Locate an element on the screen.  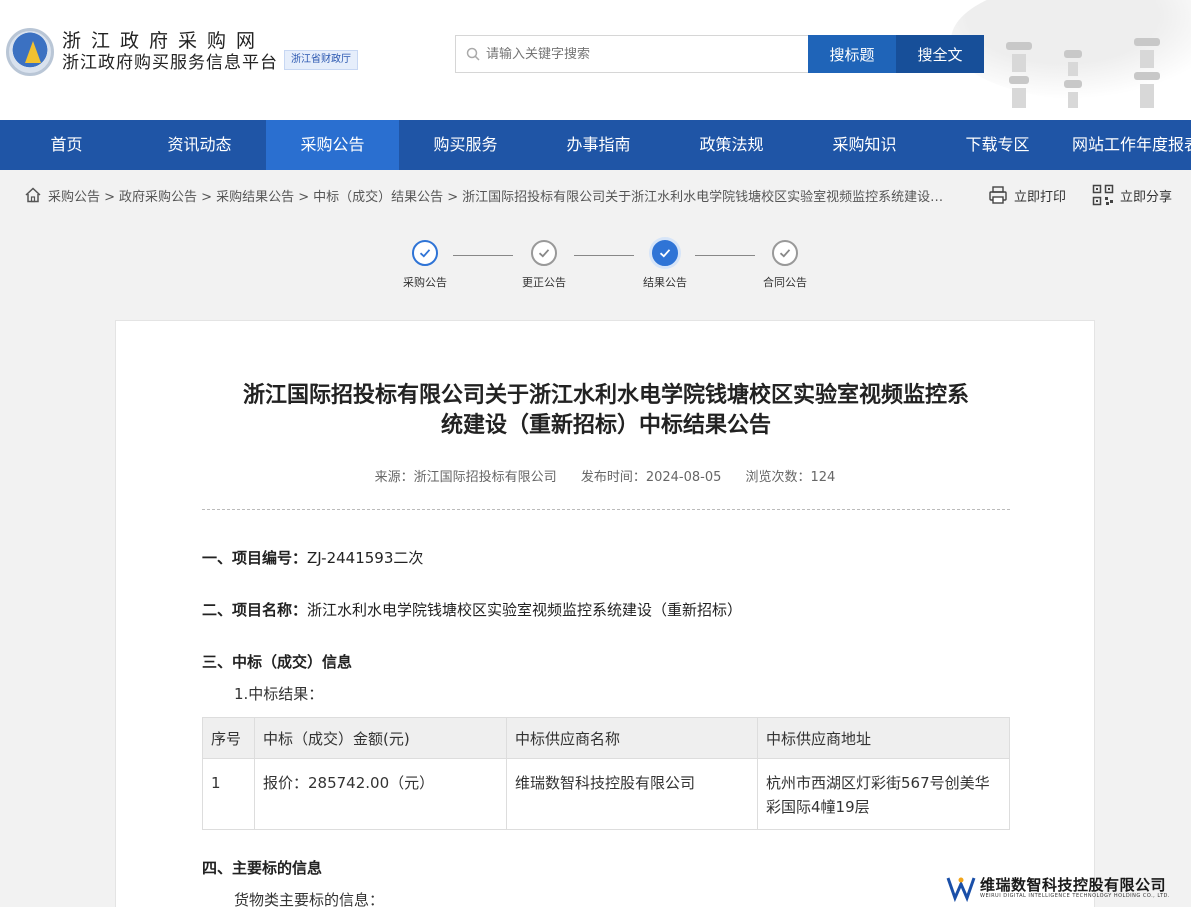
share-button: 立即分享 is located at coordinates (1132, 195).